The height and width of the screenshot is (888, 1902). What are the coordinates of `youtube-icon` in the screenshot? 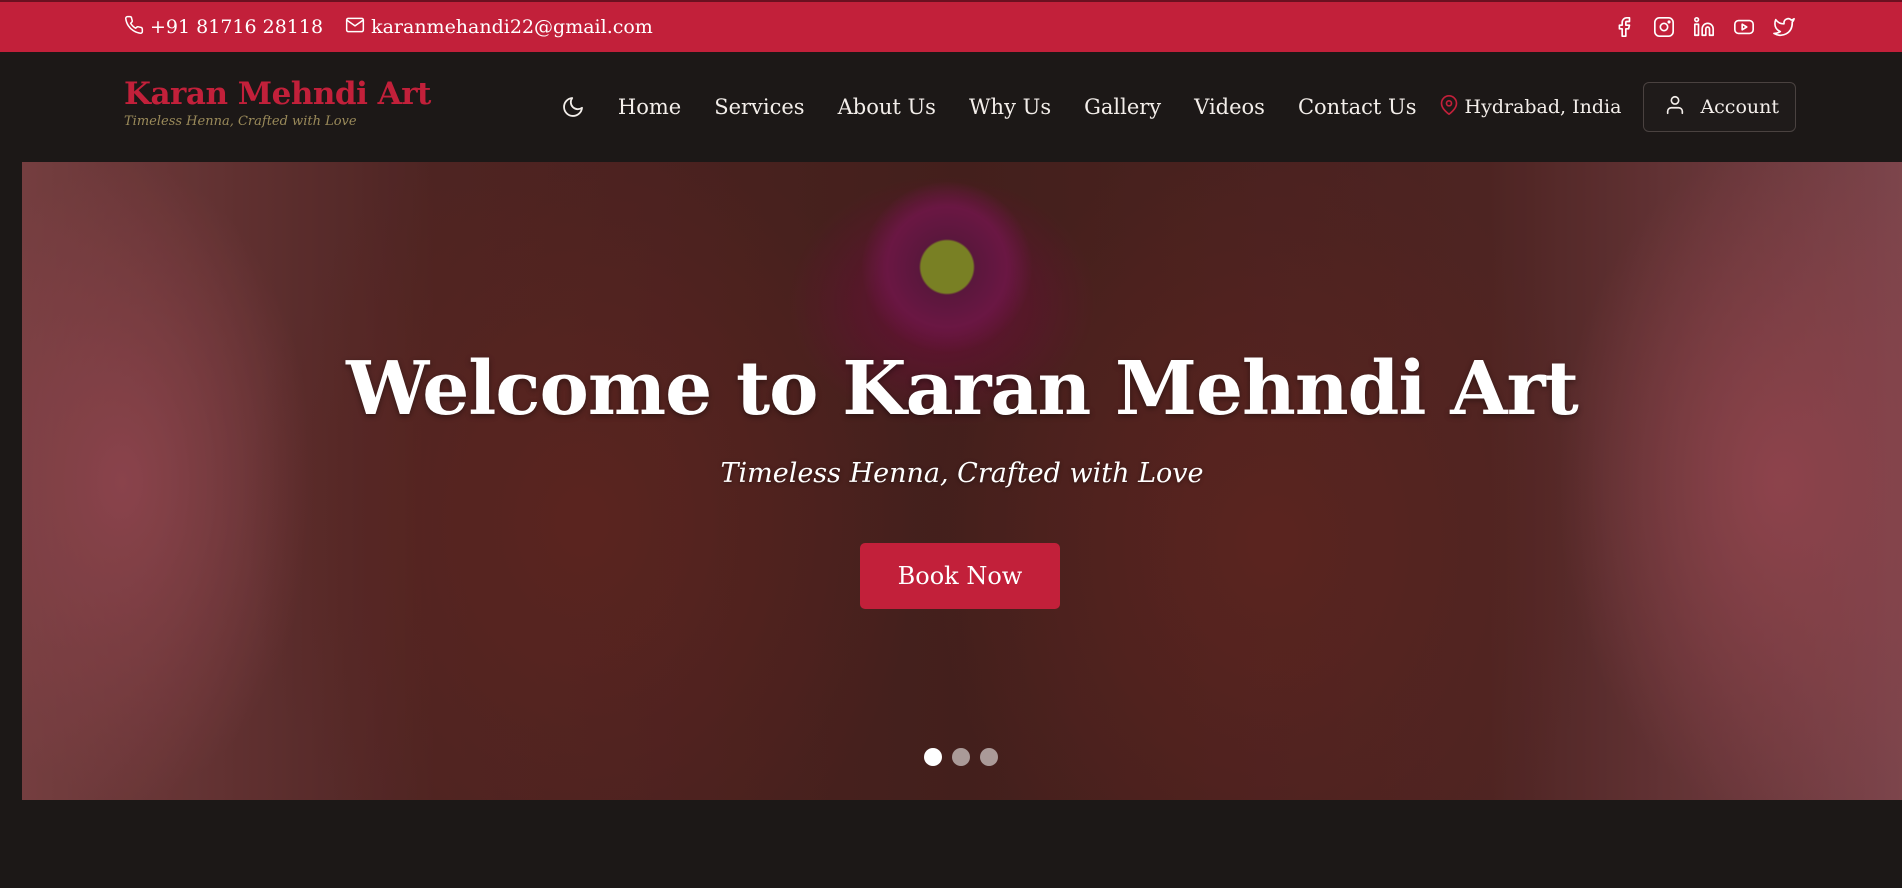 It's located at (1744, 27).